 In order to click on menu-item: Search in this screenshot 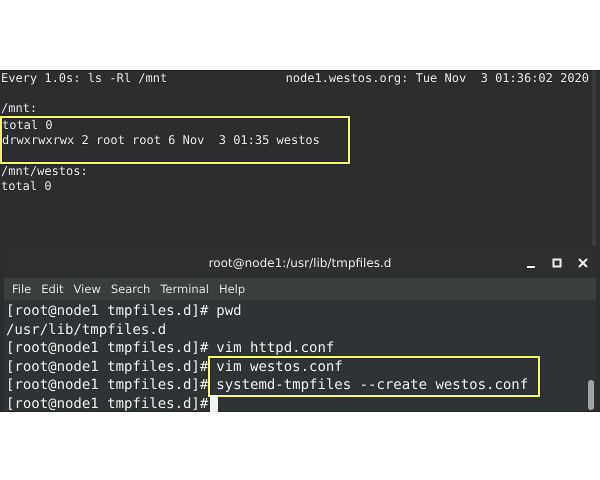, I will do `click(130, 289)`.